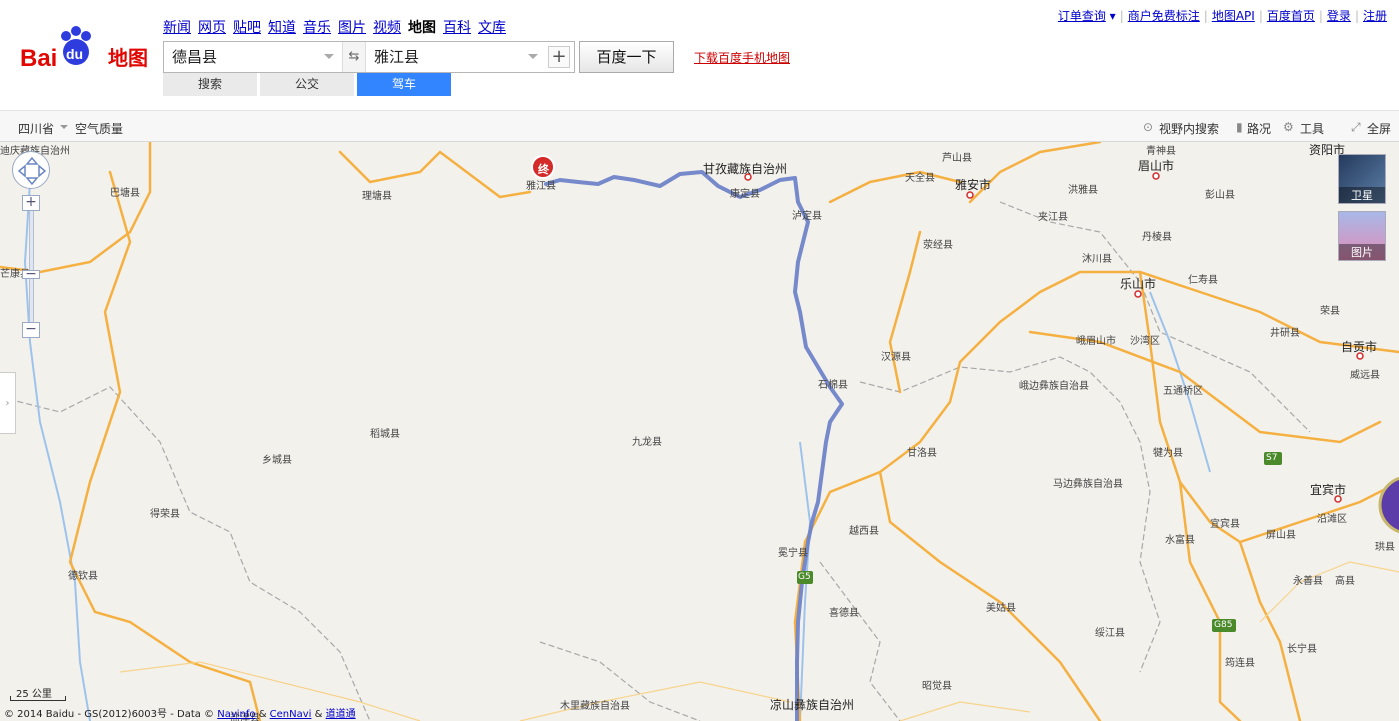 The width and height of the screenshot is (1399, 721). I want to click on search-in-view-button: 视野内搜索, so click(1189, 128).